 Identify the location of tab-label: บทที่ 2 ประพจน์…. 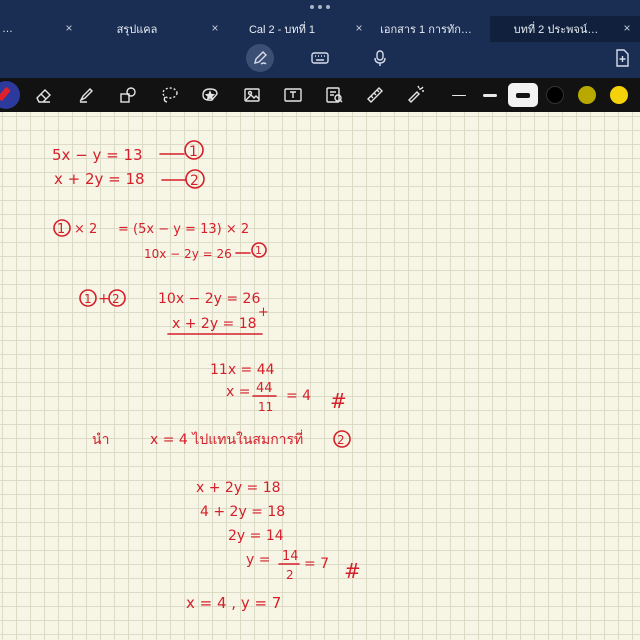
(556, 30).